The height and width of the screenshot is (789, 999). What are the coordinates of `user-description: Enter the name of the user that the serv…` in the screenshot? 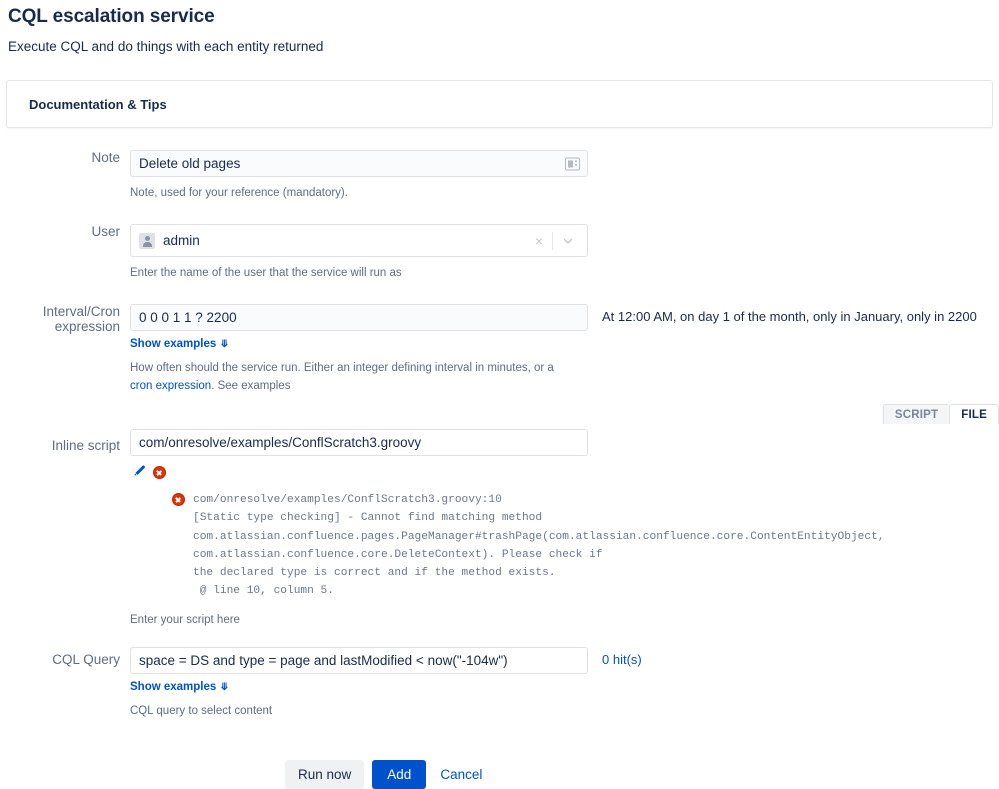 It's located at (266, 273).